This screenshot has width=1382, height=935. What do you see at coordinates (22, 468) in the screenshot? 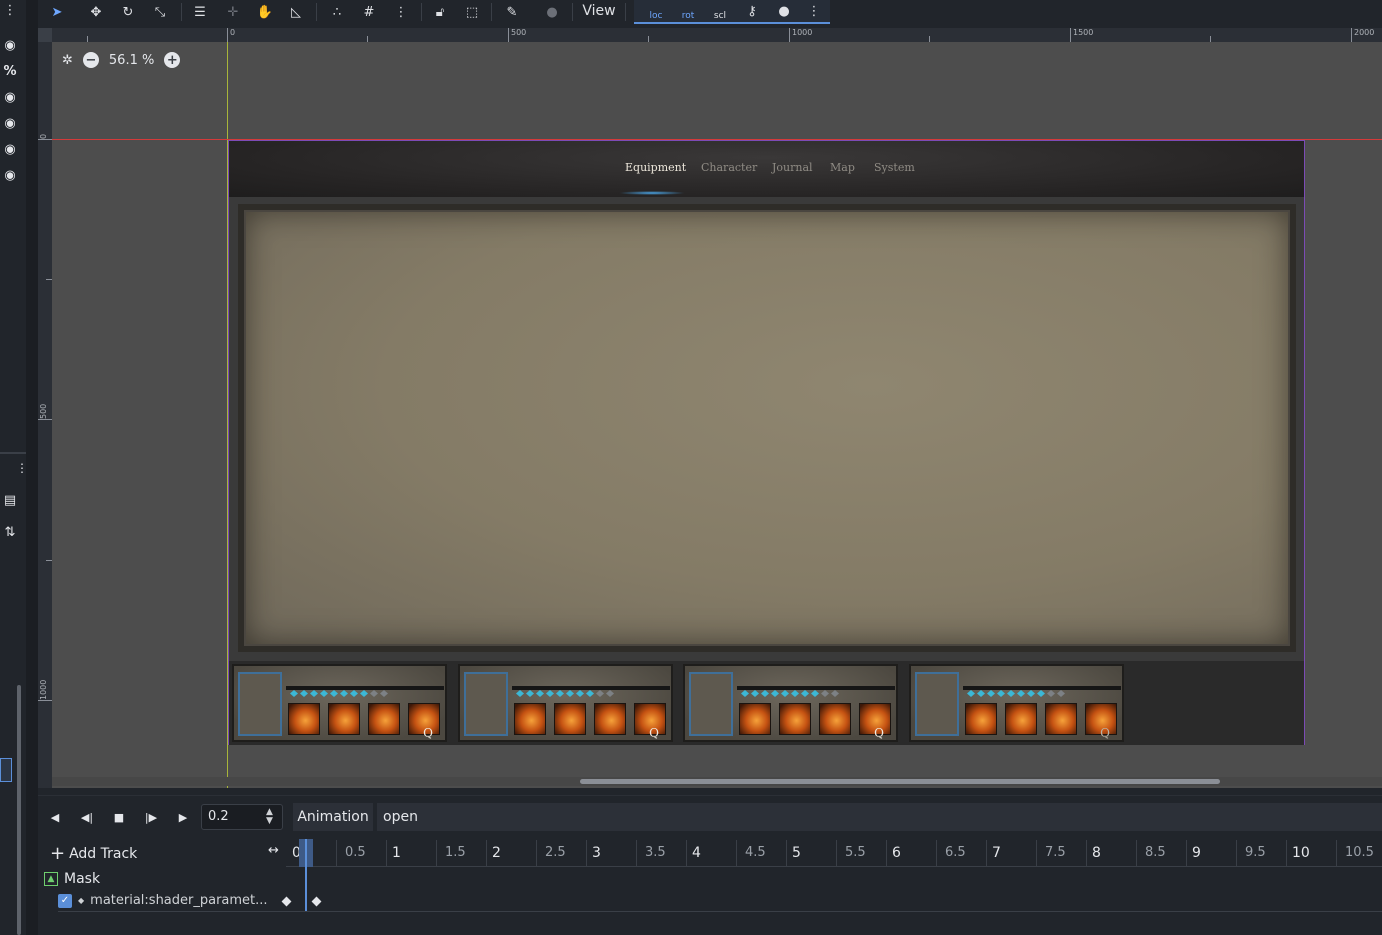
I see `splitter-grip-icon: ⋮` at bounding box center [22, 468].